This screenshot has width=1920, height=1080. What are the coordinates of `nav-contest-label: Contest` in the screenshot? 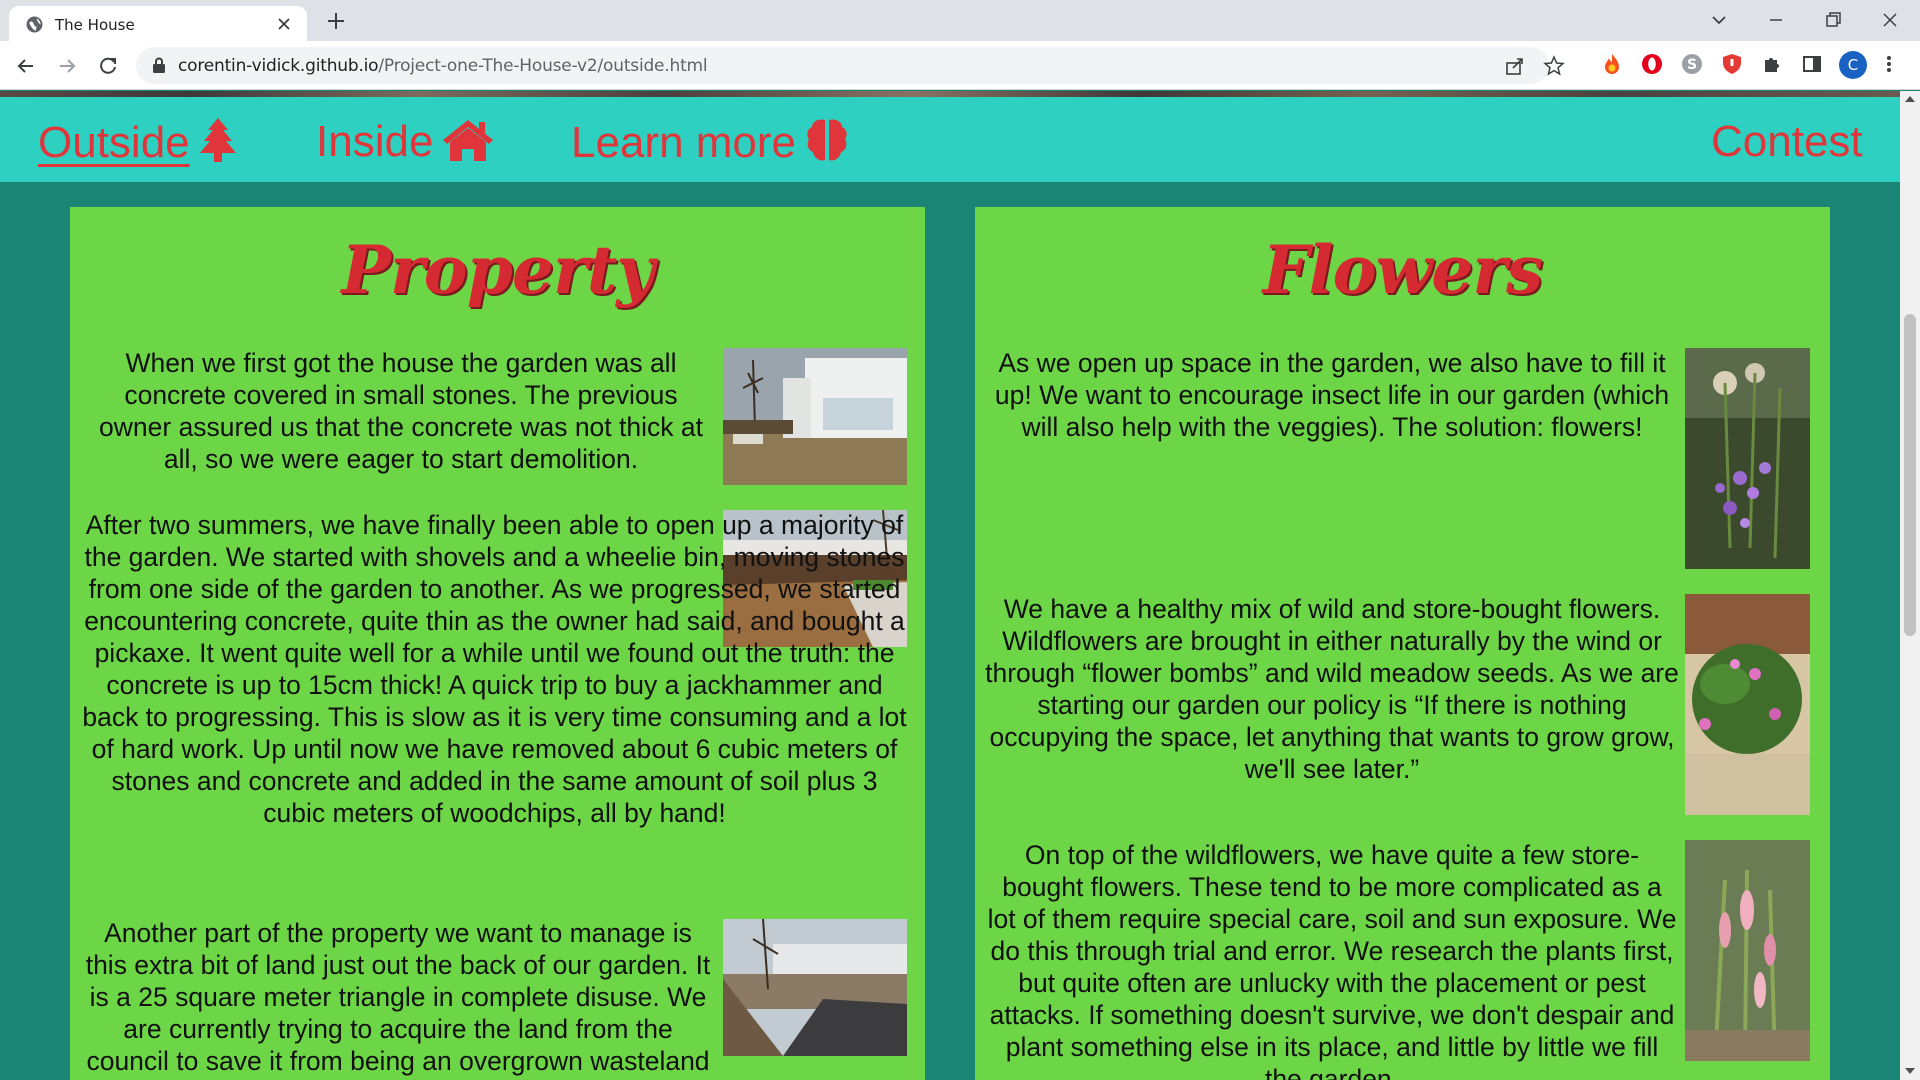 It's located at (1787, 141).